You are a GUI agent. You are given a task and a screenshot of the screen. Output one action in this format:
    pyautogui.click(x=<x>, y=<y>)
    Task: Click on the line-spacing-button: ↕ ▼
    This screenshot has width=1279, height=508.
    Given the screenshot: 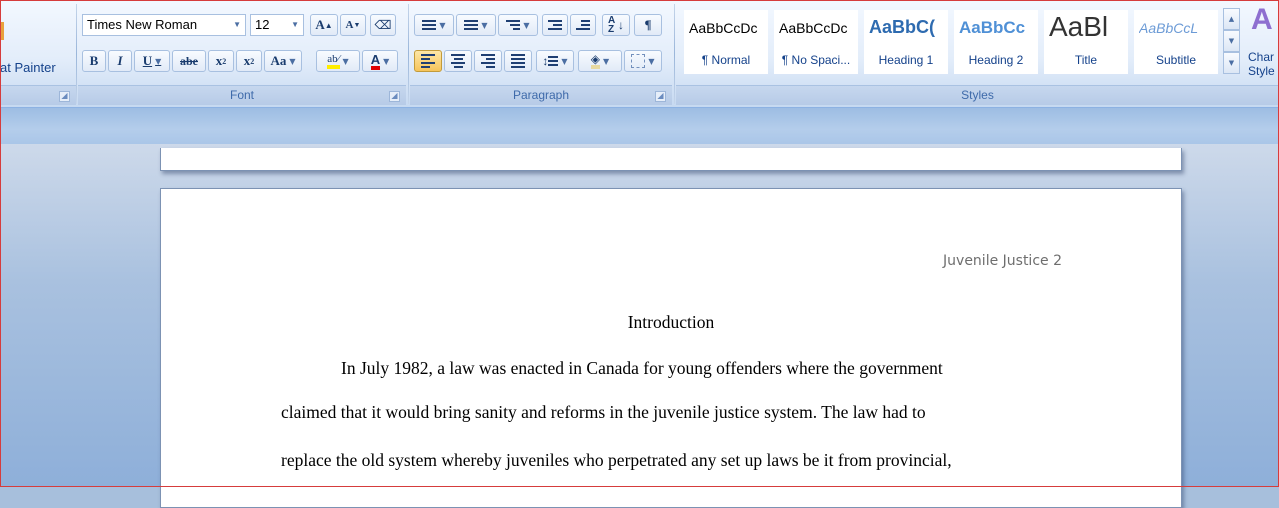 What is the action you would take?
    pyautogui.click(x=555, y=61)
    